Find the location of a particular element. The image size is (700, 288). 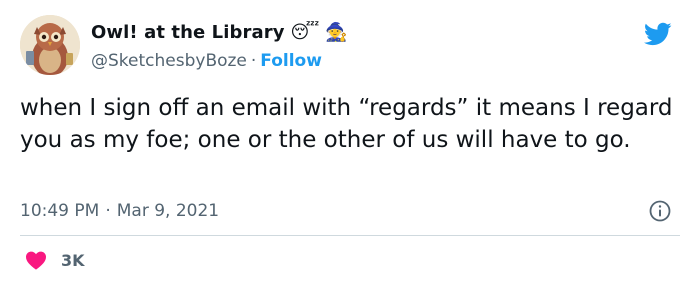

user-handle: @SketchesbyBoze is located at coordinates (169, 61).